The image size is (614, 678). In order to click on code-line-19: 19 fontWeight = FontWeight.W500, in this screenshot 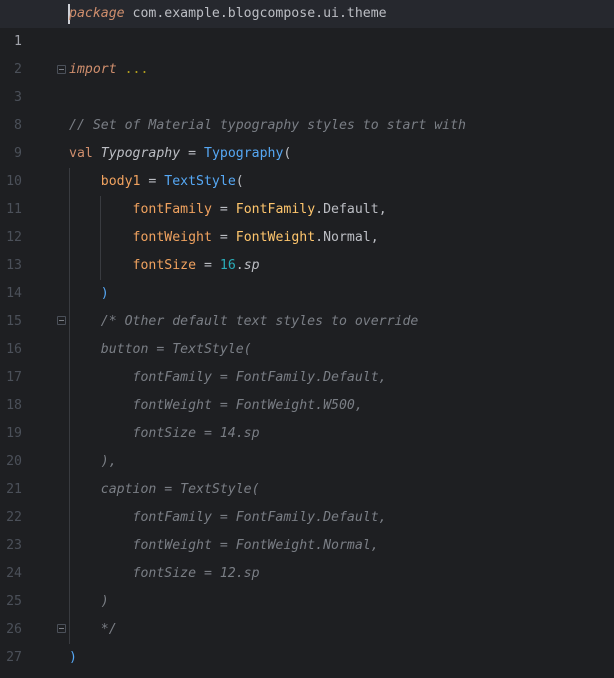, I will do `click(307, 416)`.